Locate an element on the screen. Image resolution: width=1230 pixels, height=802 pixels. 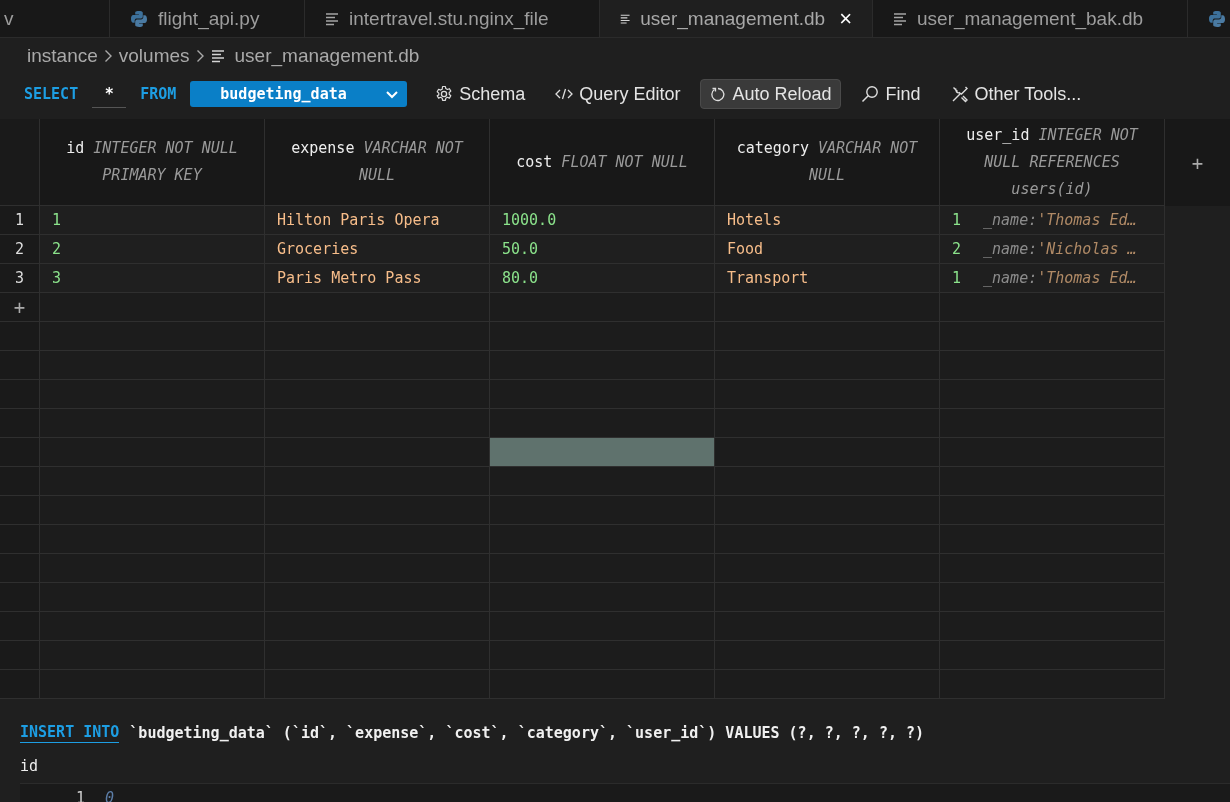
toolbar-button: Query Editor is located at coordinates (618, 94).